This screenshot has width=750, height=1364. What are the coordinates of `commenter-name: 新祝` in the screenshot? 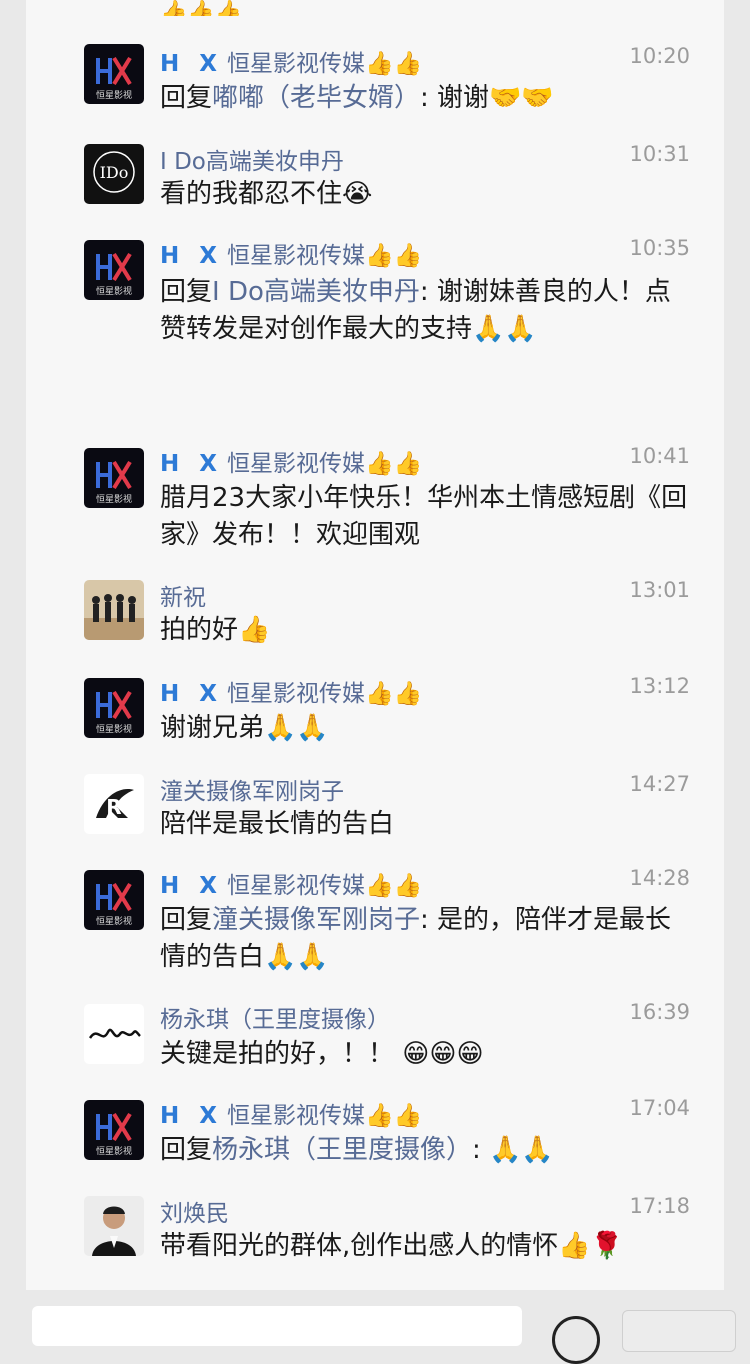 It's located at (183, 595).